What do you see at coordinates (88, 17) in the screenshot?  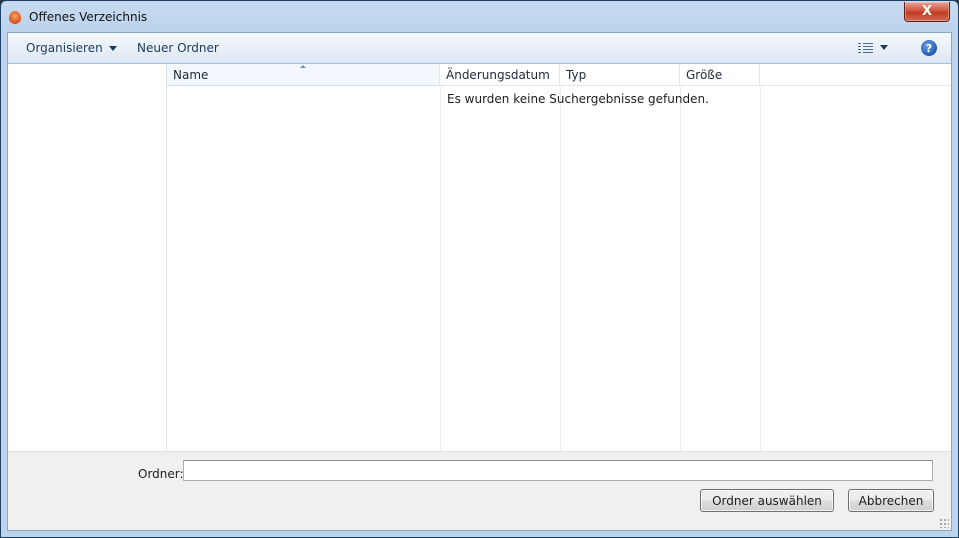 I see `window-title: Offenes Verzeichnis` at bounding box center [88, 17].